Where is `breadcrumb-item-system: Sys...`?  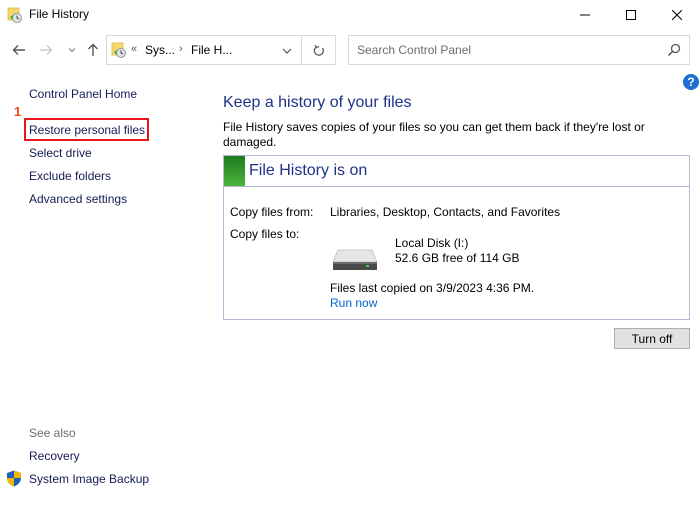 breadcrumb-item-system: Sys... is located at coordinates (160, 50).